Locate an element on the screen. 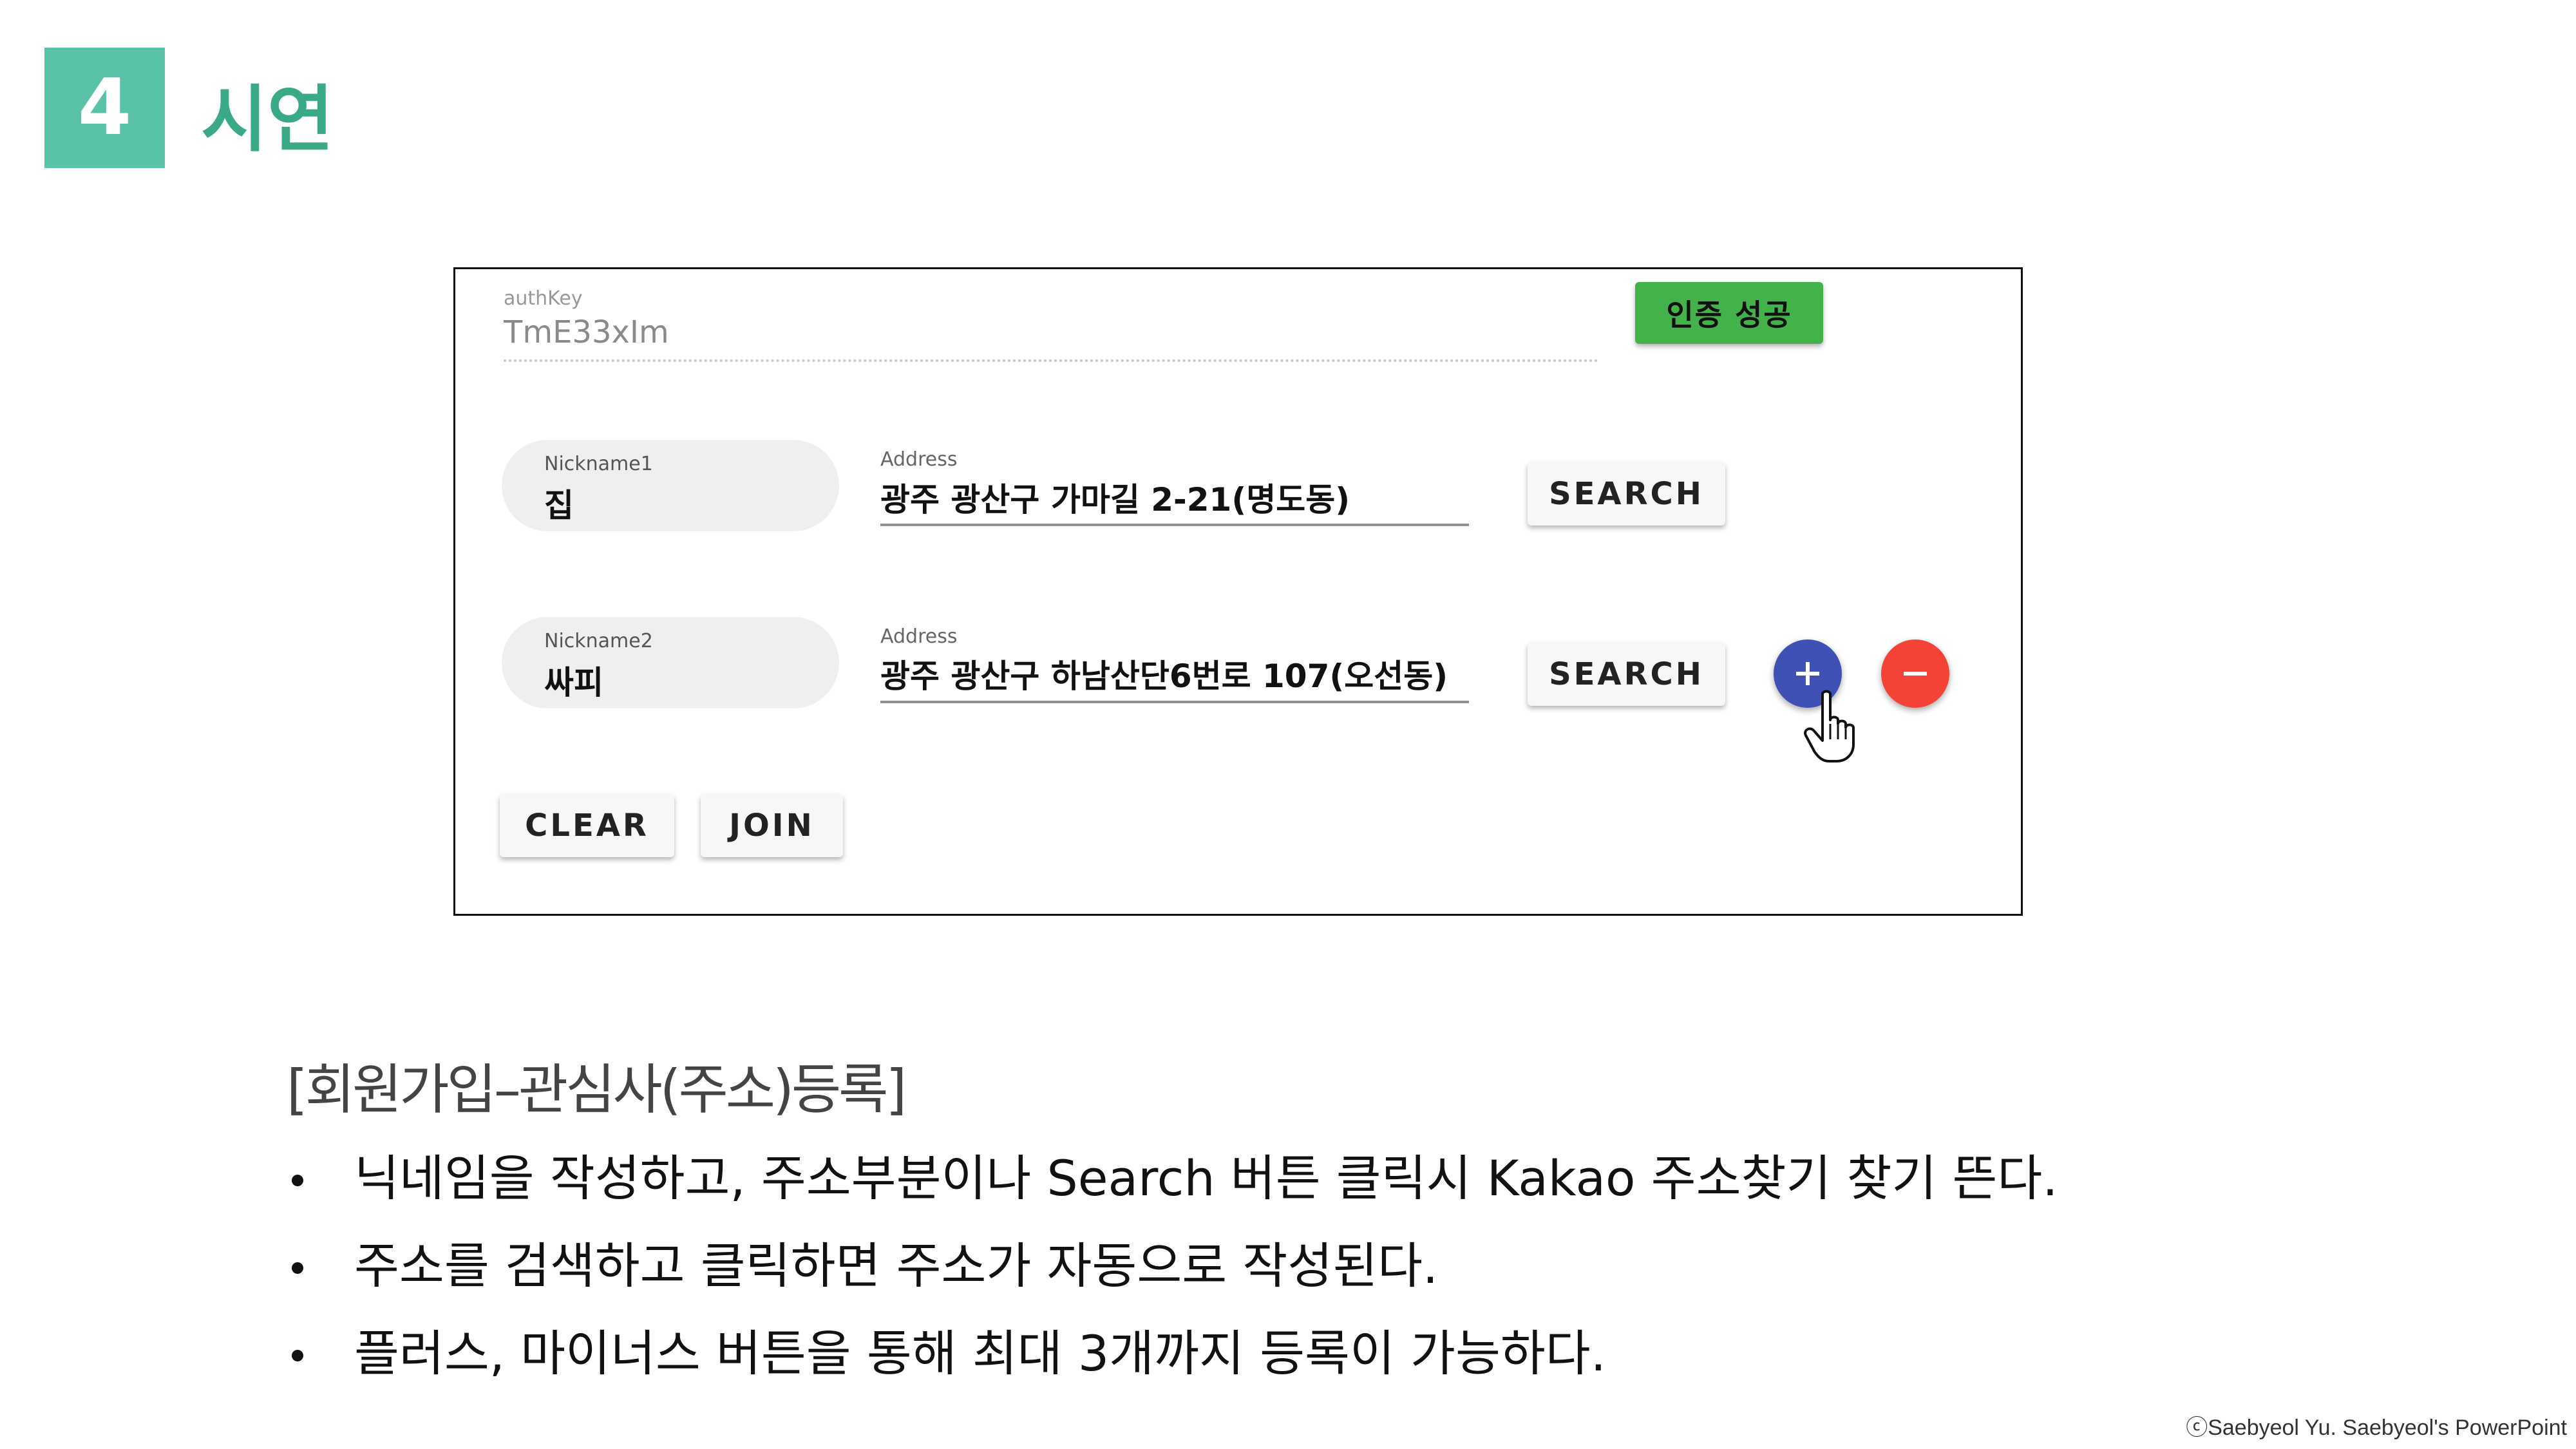 The height and width of the screenshot is (1449, 2576). clear-button: CLEAR is located at coordinates (587, 825).